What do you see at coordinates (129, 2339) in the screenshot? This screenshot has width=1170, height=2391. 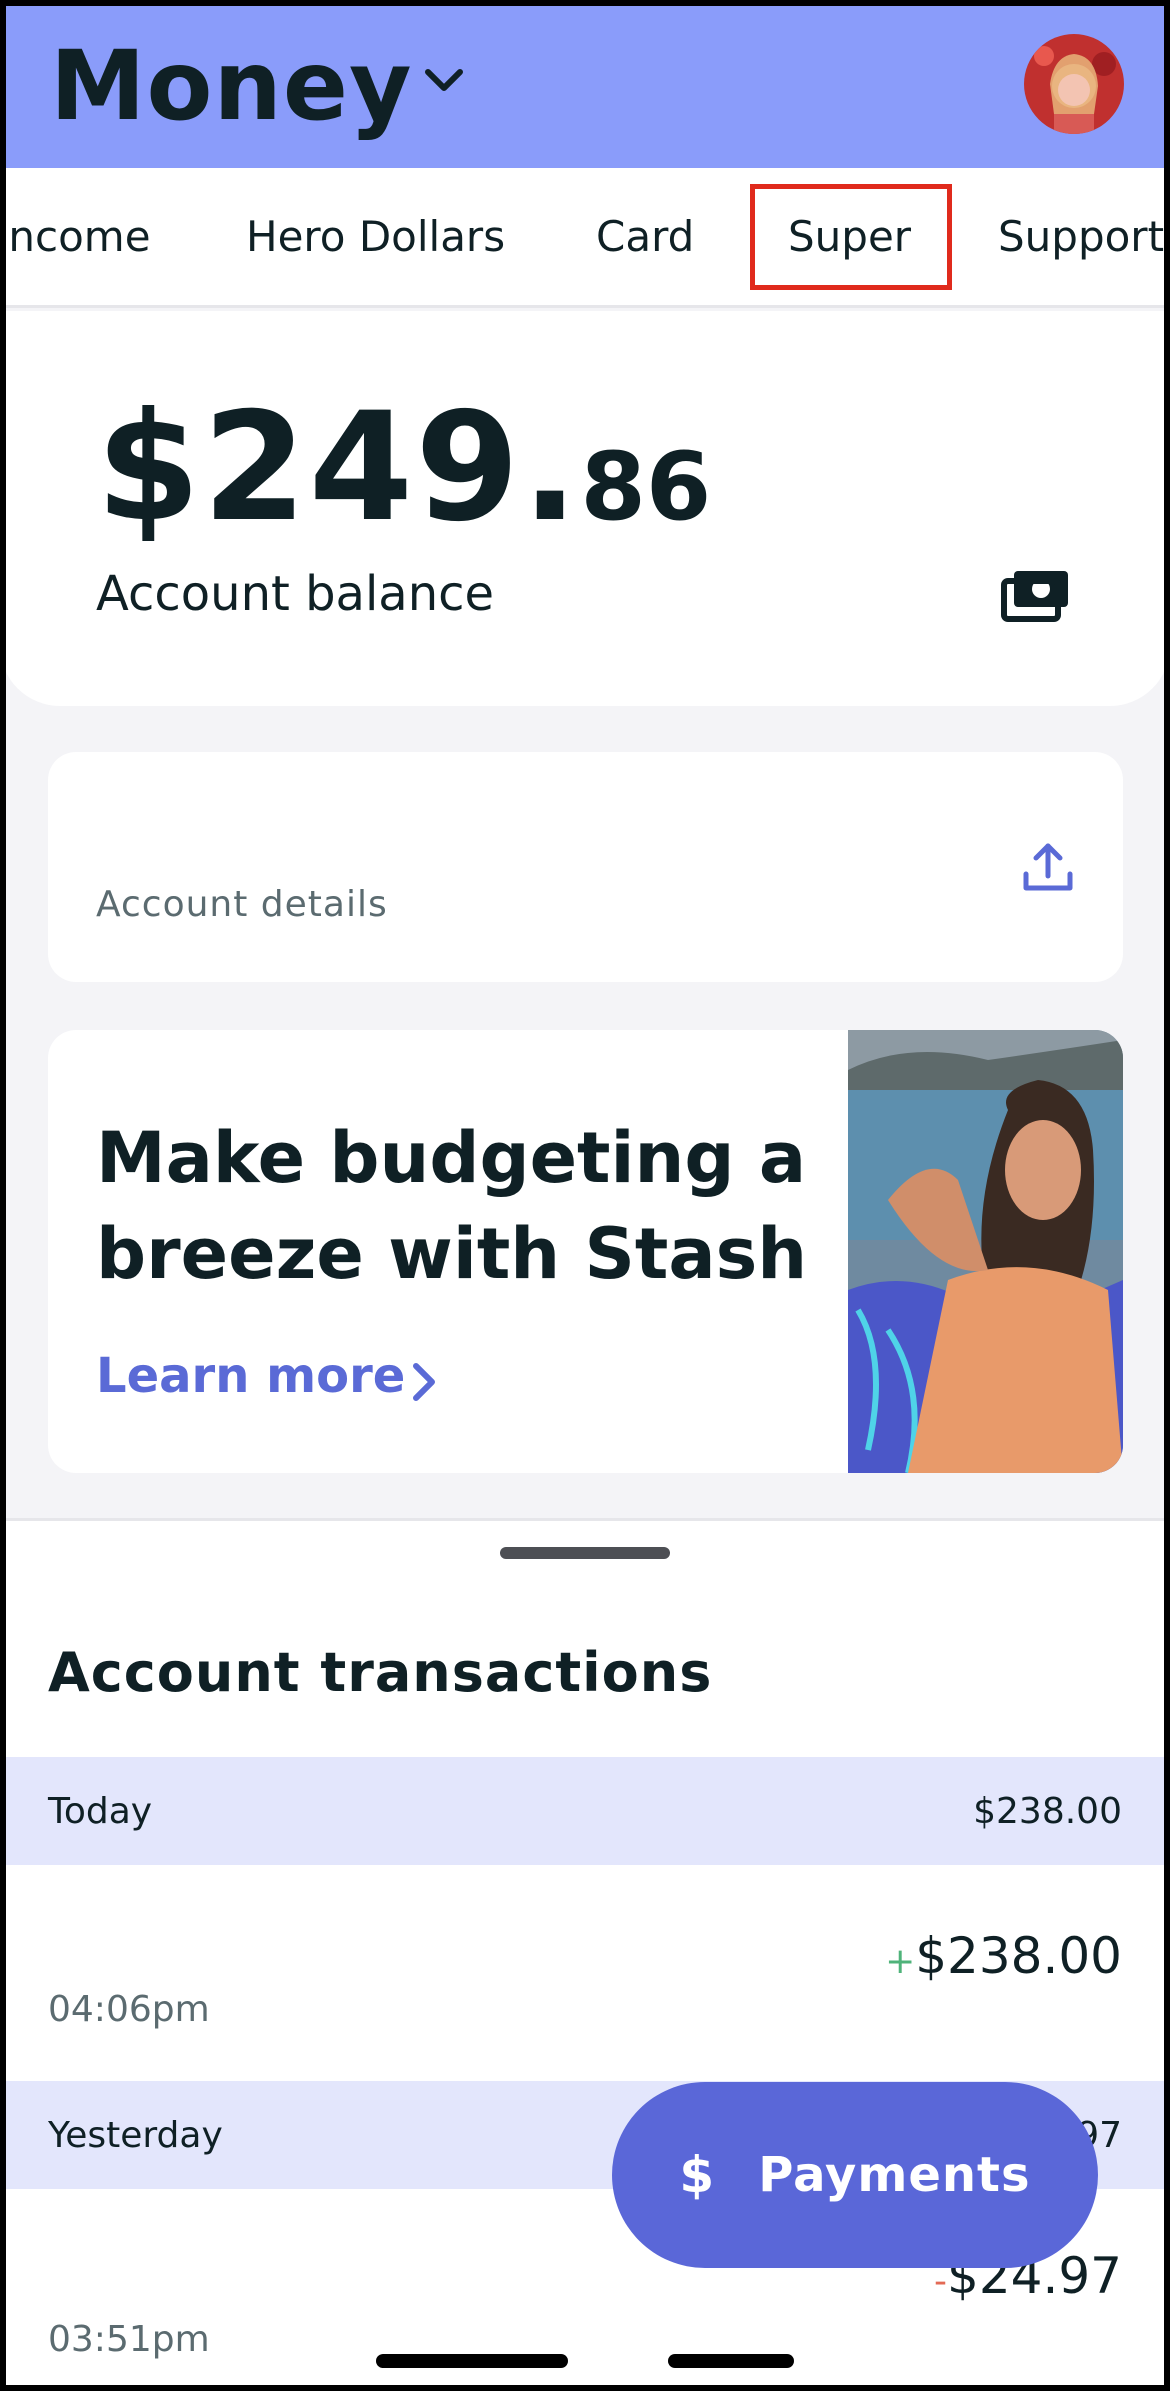 I see `transaction-time: 03:51pm` at bounding box center [129, 2339].